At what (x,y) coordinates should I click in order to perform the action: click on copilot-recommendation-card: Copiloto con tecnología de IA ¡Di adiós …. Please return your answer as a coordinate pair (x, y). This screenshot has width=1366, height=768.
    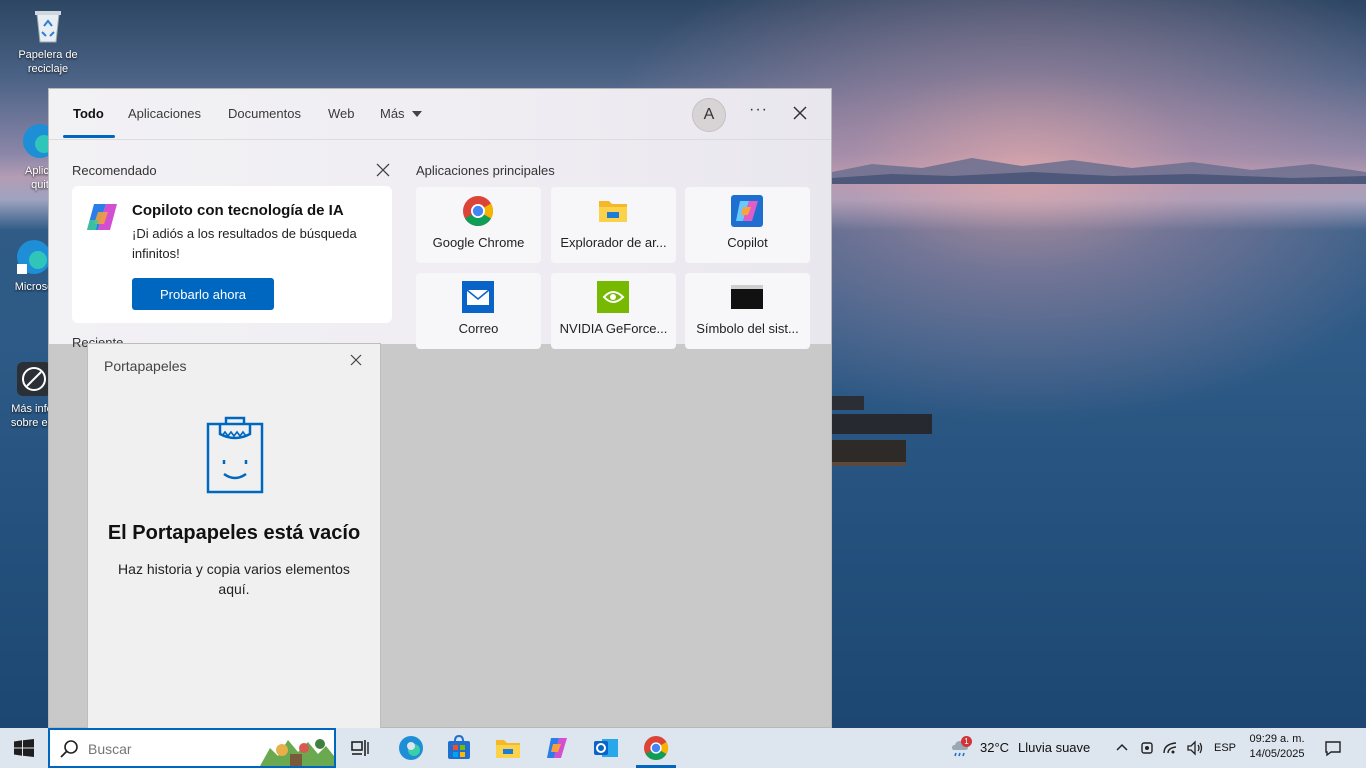
    Looking at the image, I should click on (232, 254).